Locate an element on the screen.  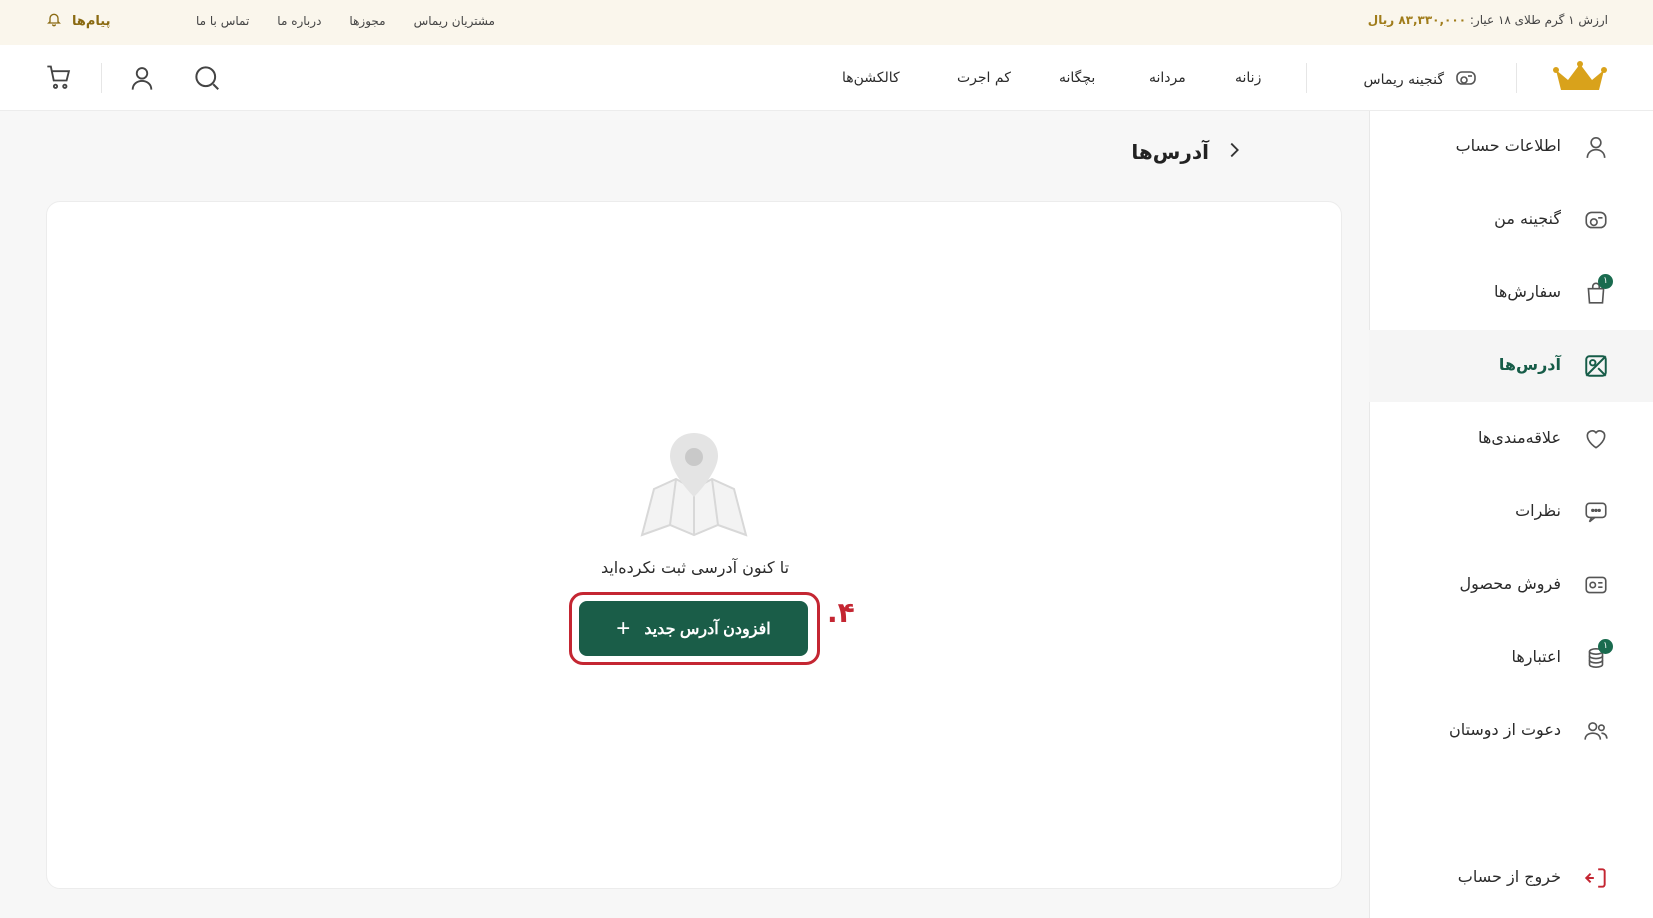
sidebar-item-orders: ۱ سفارش‌ها is located at coordinates (1511, 293).